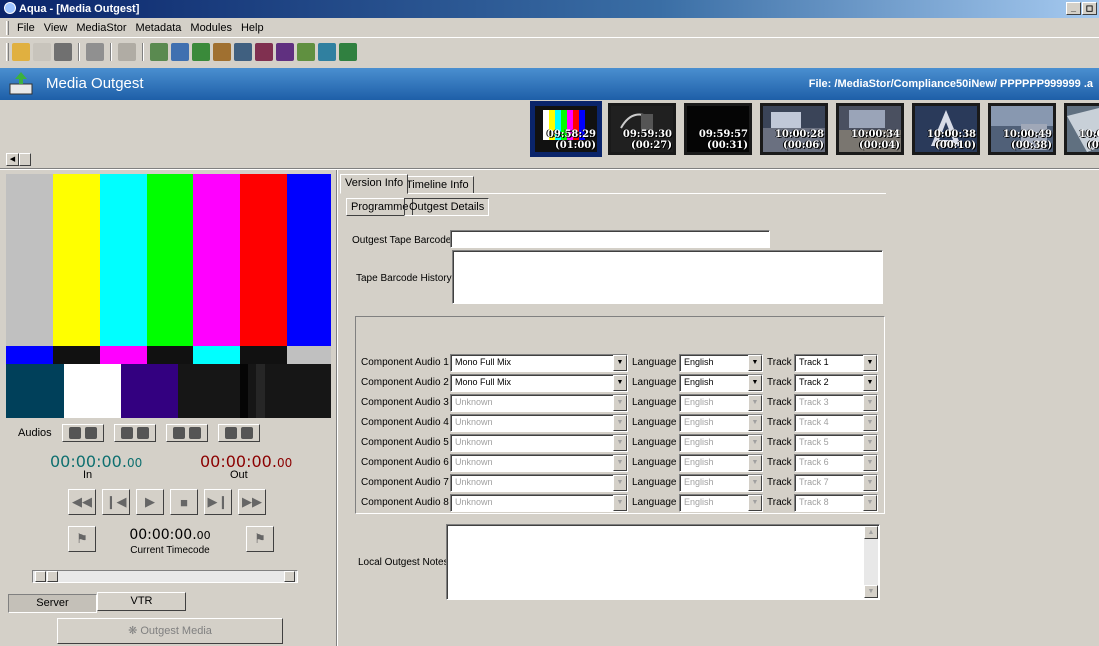  Describe the element at coordinates (289, 576) in the screenshot. I see `slider-right-button` at that location.